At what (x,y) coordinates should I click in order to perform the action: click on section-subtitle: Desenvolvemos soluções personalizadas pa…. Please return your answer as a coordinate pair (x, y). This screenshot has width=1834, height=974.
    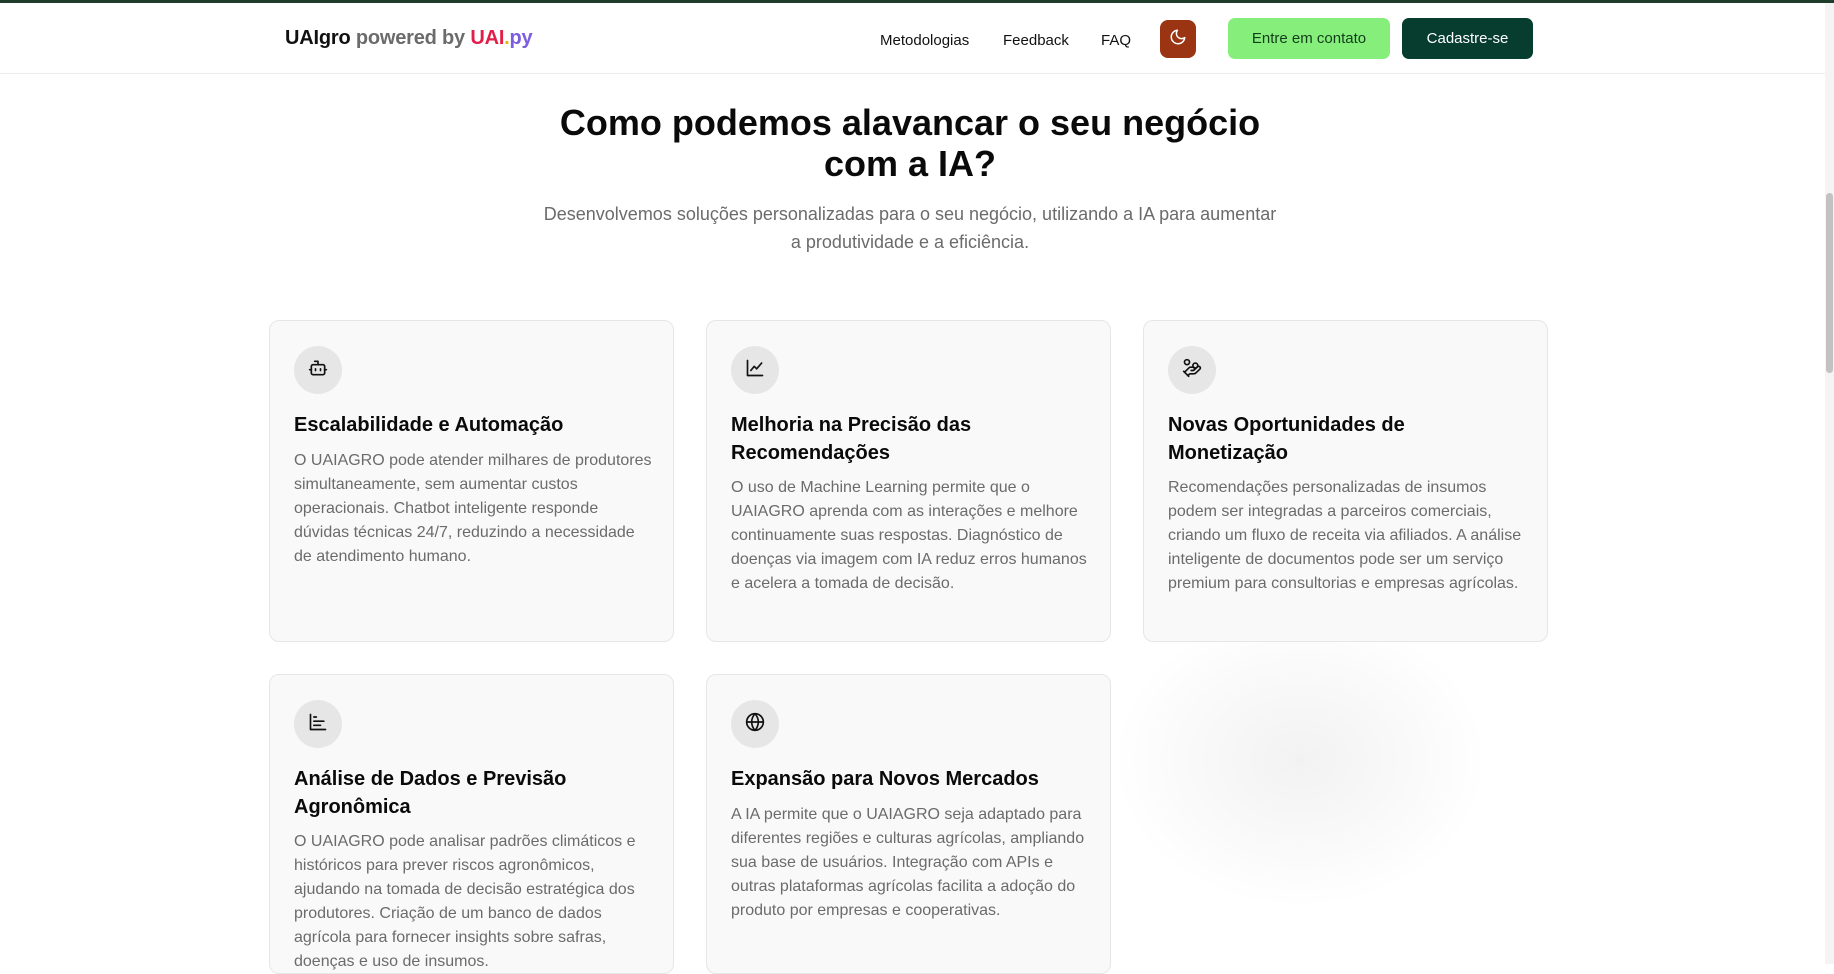
    Looking at the image, I should click on (910, 228).